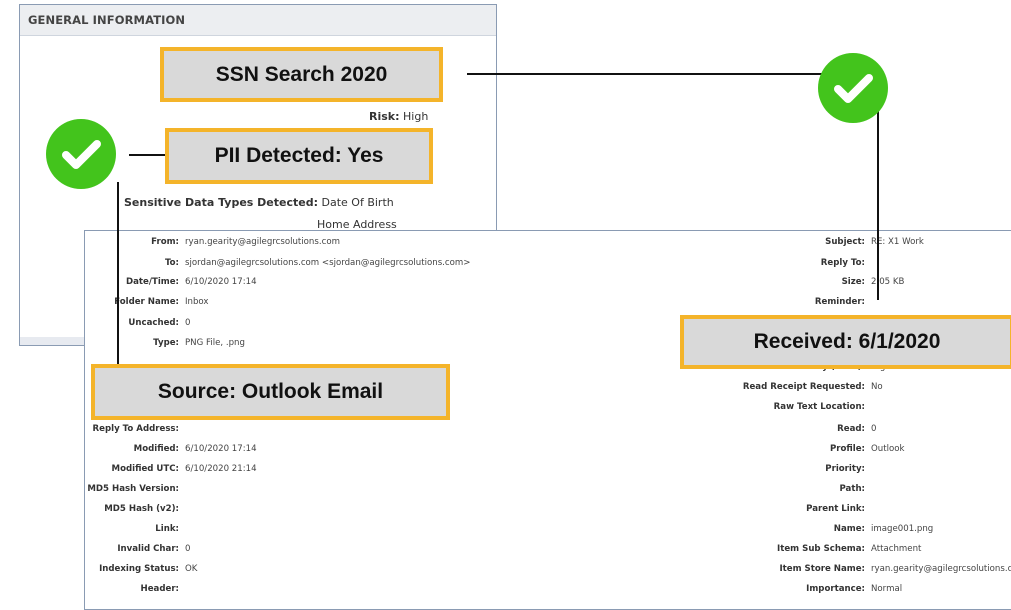 Image resolution: width=1011 pixels, height=610 pixels. I want to click on field-label: Name:, so click(849, 529).